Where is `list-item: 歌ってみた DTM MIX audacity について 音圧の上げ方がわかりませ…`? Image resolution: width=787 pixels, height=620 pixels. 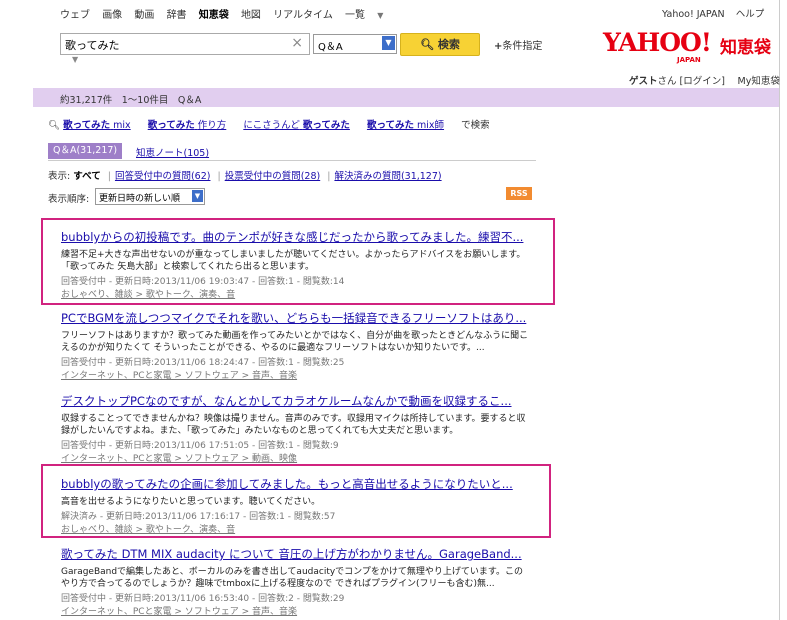
list-item: 歌ってみた DTM MIX audacity について 音圧の上げ方がわかりませ… is located at coordinates (296, 581).